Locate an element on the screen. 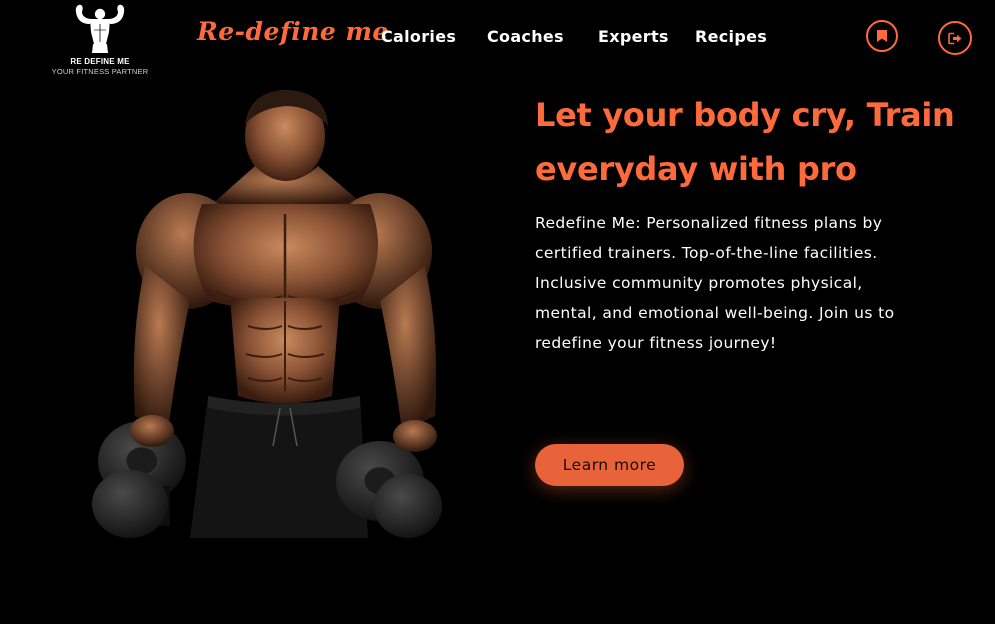  logo-subtitle: YOUR FITNESS PARTNER is located at coordinates (100, 71).